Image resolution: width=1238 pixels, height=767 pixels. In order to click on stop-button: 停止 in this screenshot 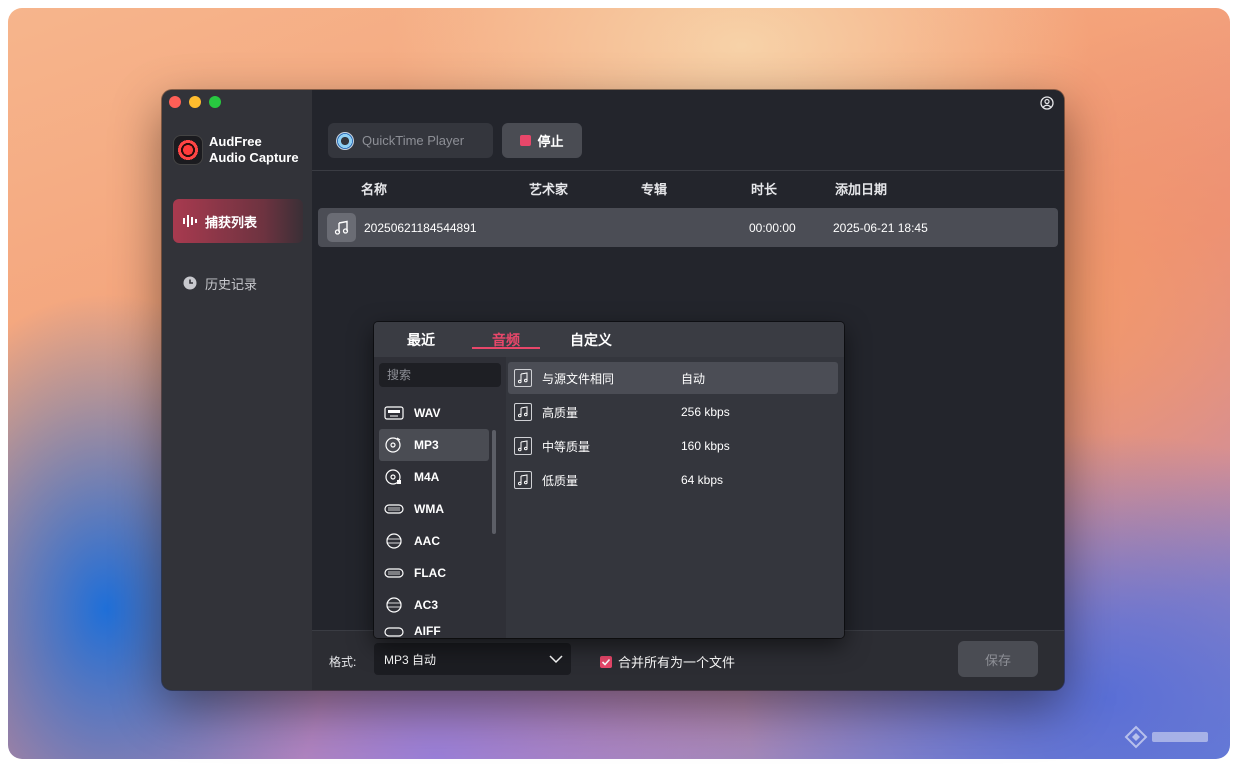, I will do `click(542, 140)`.